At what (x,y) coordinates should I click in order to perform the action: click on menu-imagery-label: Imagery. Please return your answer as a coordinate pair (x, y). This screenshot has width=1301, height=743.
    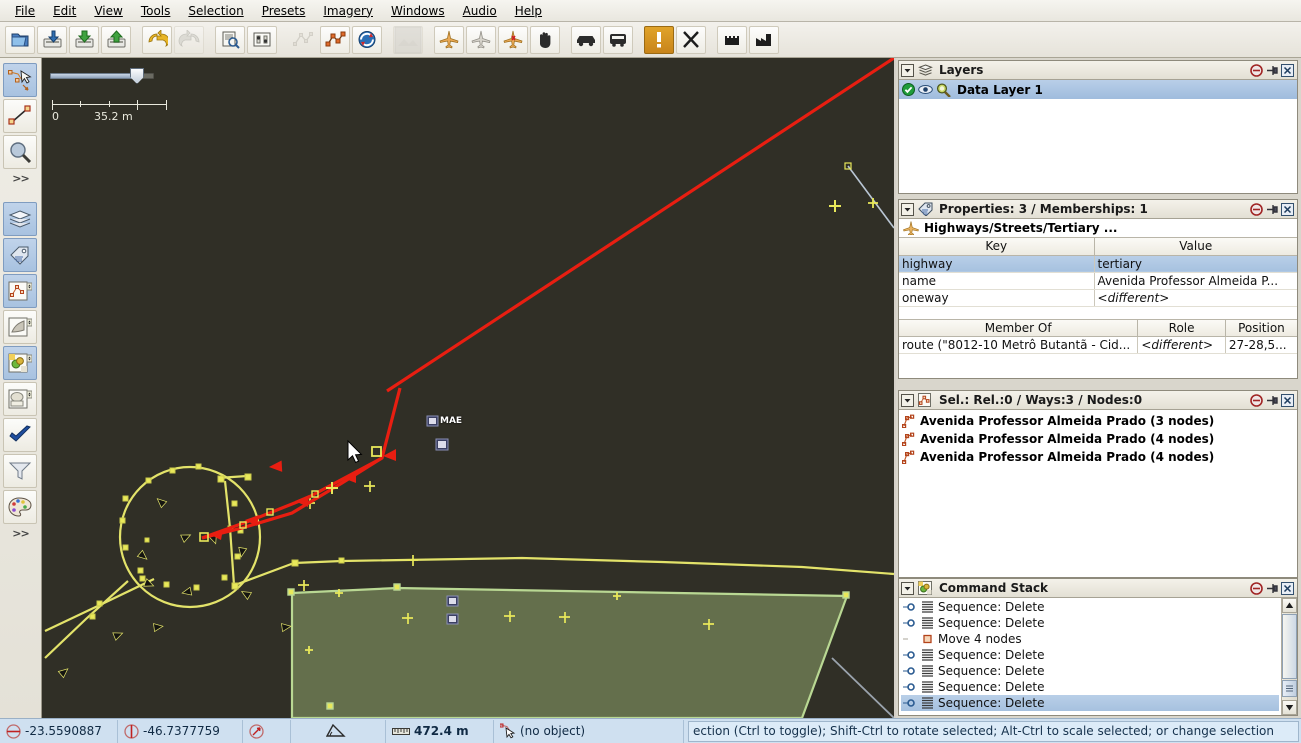
    Looking at the image, I should click on (348, 10).